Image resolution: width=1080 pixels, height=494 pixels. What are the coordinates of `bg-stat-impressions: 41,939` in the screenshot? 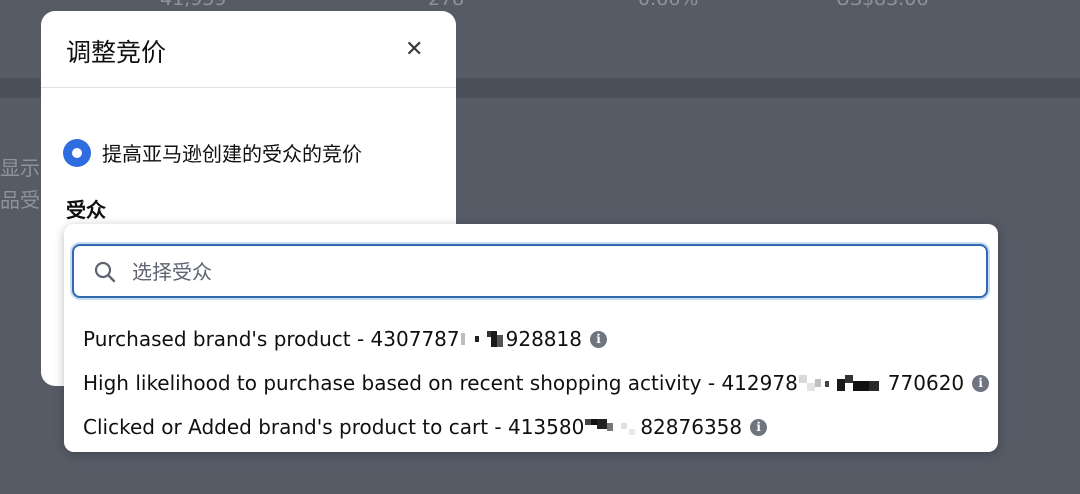 It's located at (193, 5).